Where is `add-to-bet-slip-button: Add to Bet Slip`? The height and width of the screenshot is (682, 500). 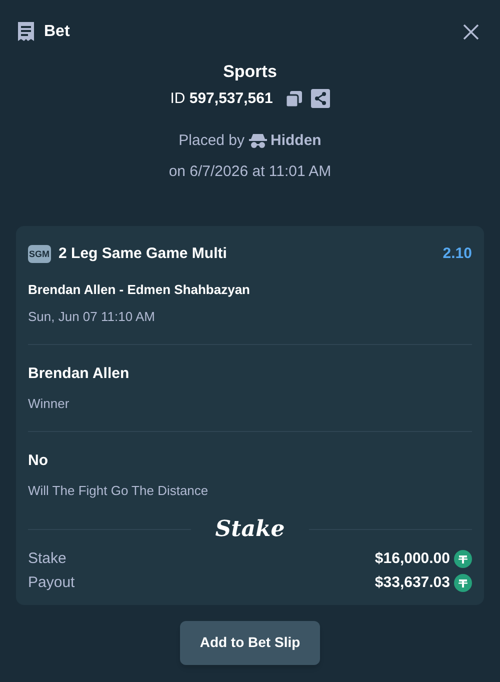
add-to-bet-slip-button: Add to Bet Slip is located at coordinates (250, 642).